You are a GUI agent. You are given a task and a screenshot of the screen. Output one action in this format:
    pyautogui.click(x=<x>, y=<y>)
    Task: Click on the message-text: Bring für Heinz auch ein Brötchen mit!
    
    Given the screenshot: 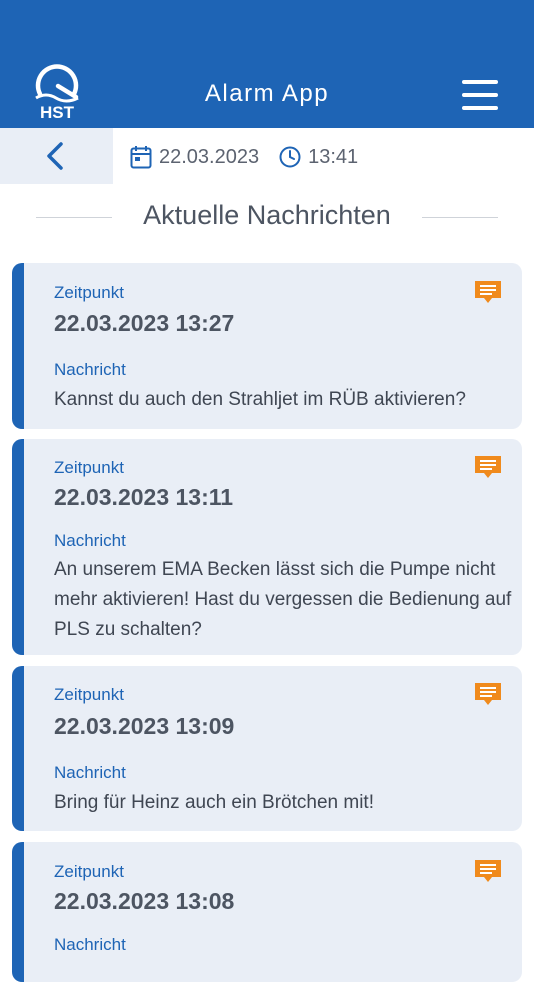 What is the action you would take?
    pyautogui.click(x=214, y=802)
    